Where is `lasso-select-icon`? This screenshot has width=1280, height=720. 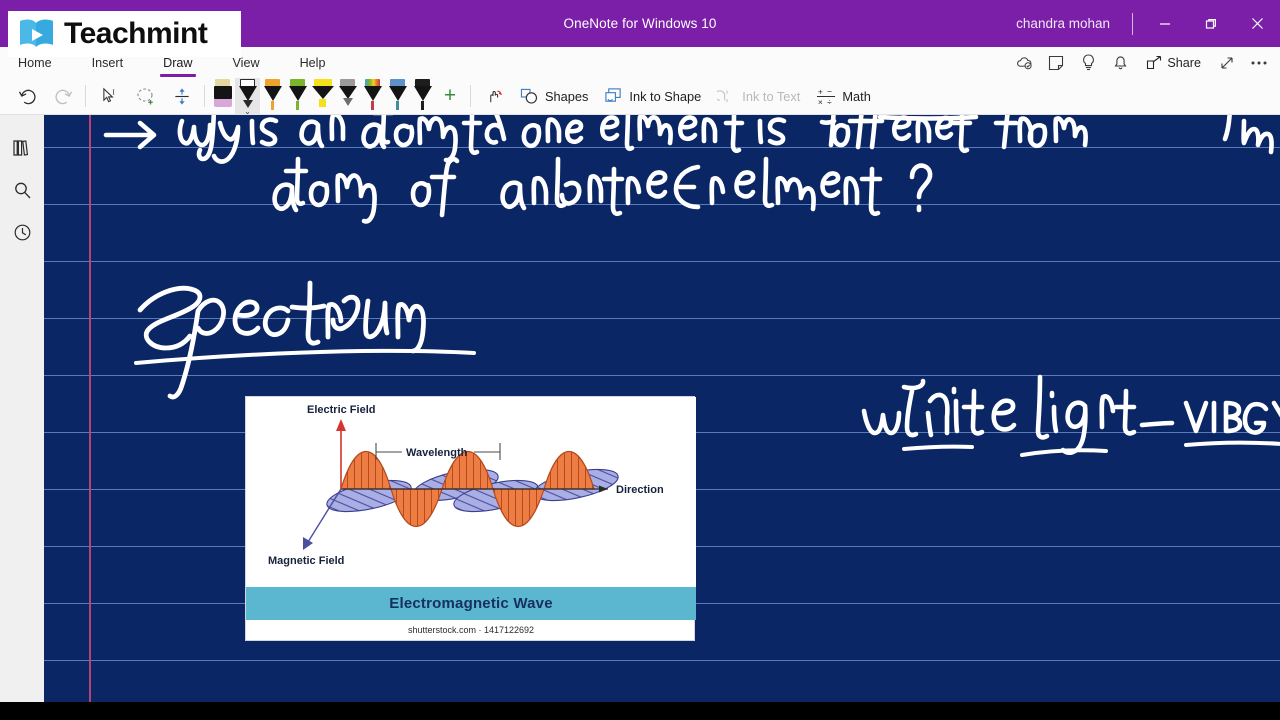 lasso-select-icon is located at coordinates (146, 96).